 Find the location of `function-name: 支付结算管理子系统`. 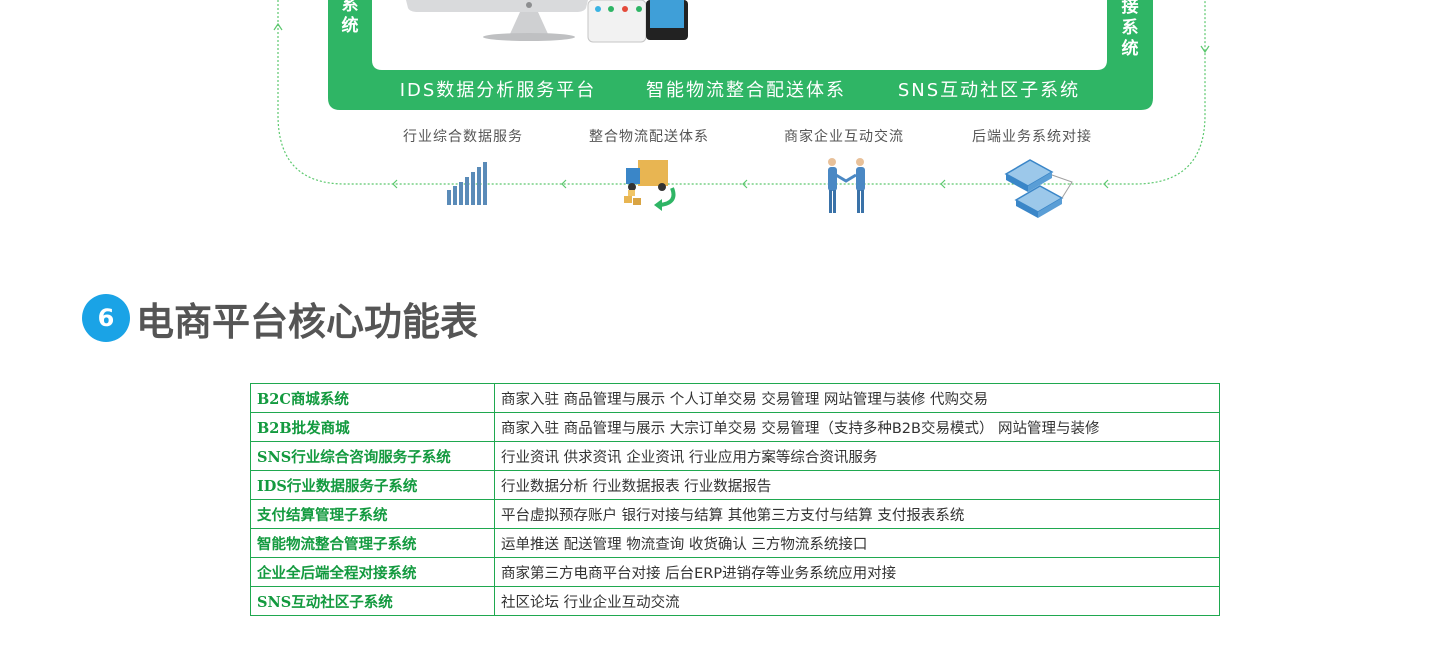

function-name: 支付结算管理子系统 is located at coordinates (372, 514).